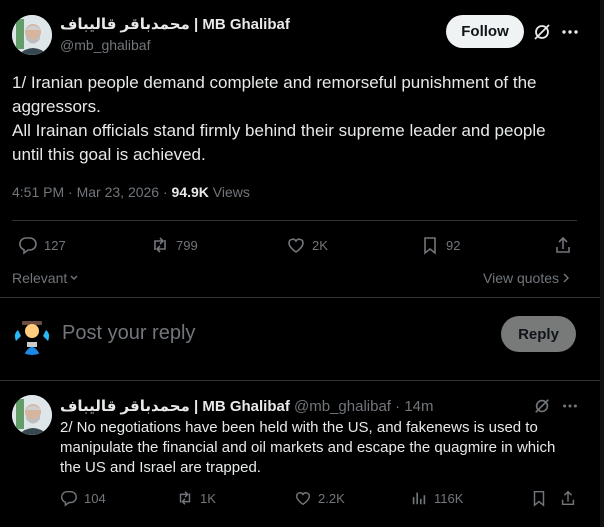  I want to click on bookmark-count: 92, so click(453, 245).